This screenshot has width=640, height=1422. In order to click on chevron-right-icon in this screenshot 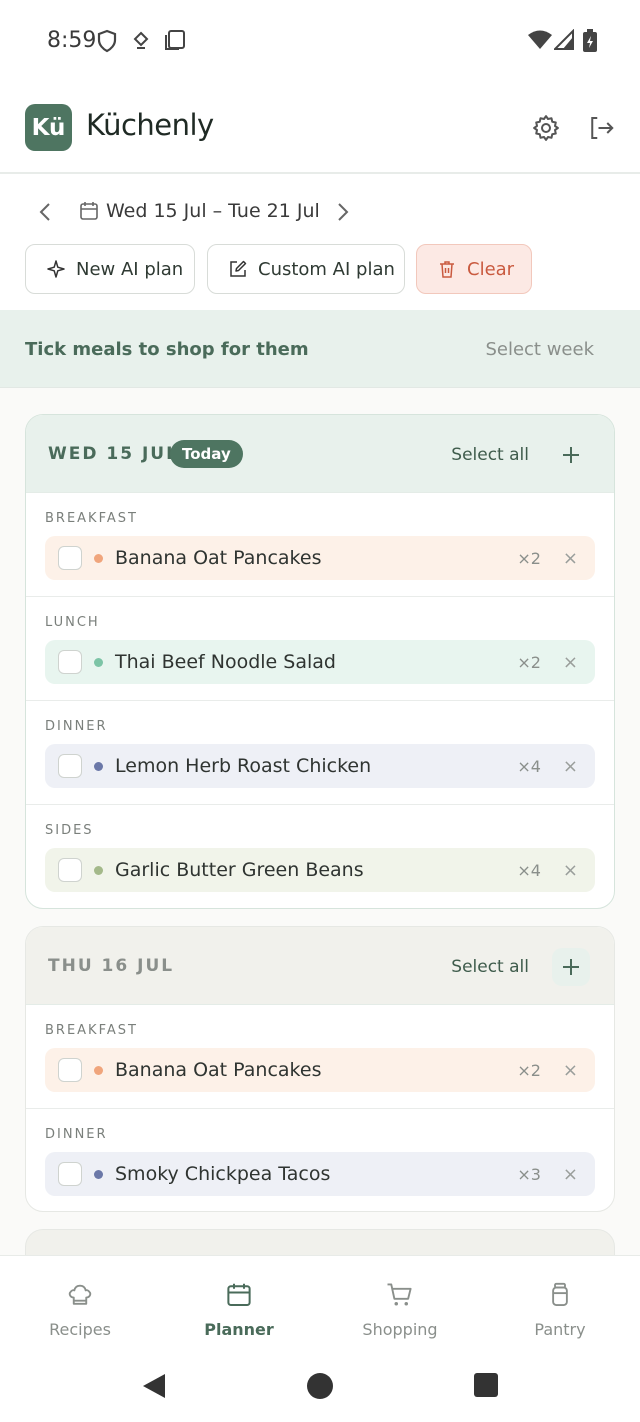, I will do `click(343, 212)`.